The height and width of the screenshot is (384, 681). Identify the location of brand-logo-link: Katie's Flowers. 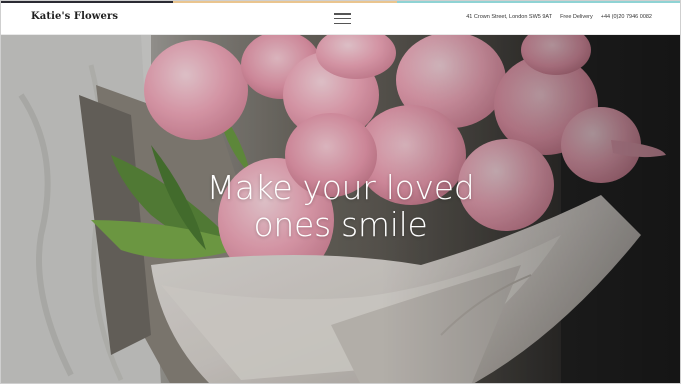
(74, 16).